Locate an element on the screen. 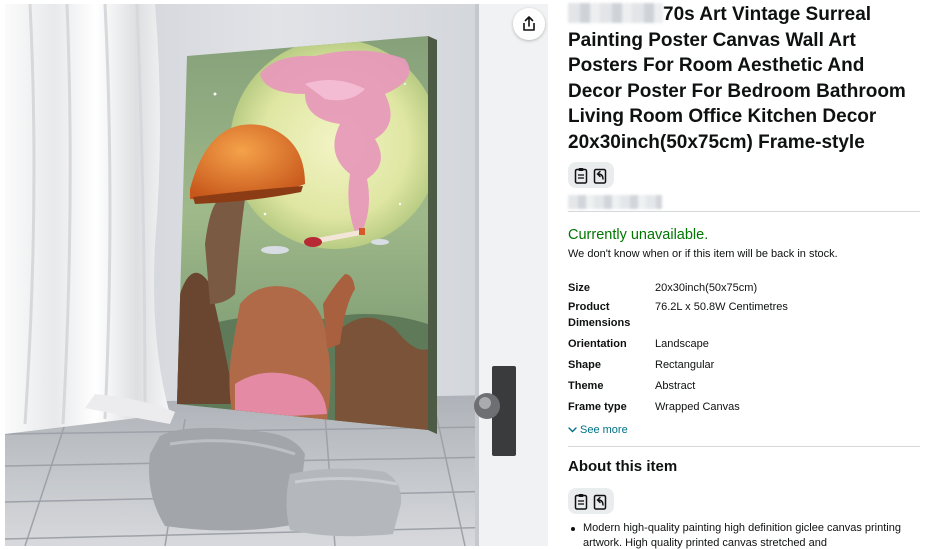 The image size is (940, 549). spec-key: Theme is located at coordinates (586, 386).